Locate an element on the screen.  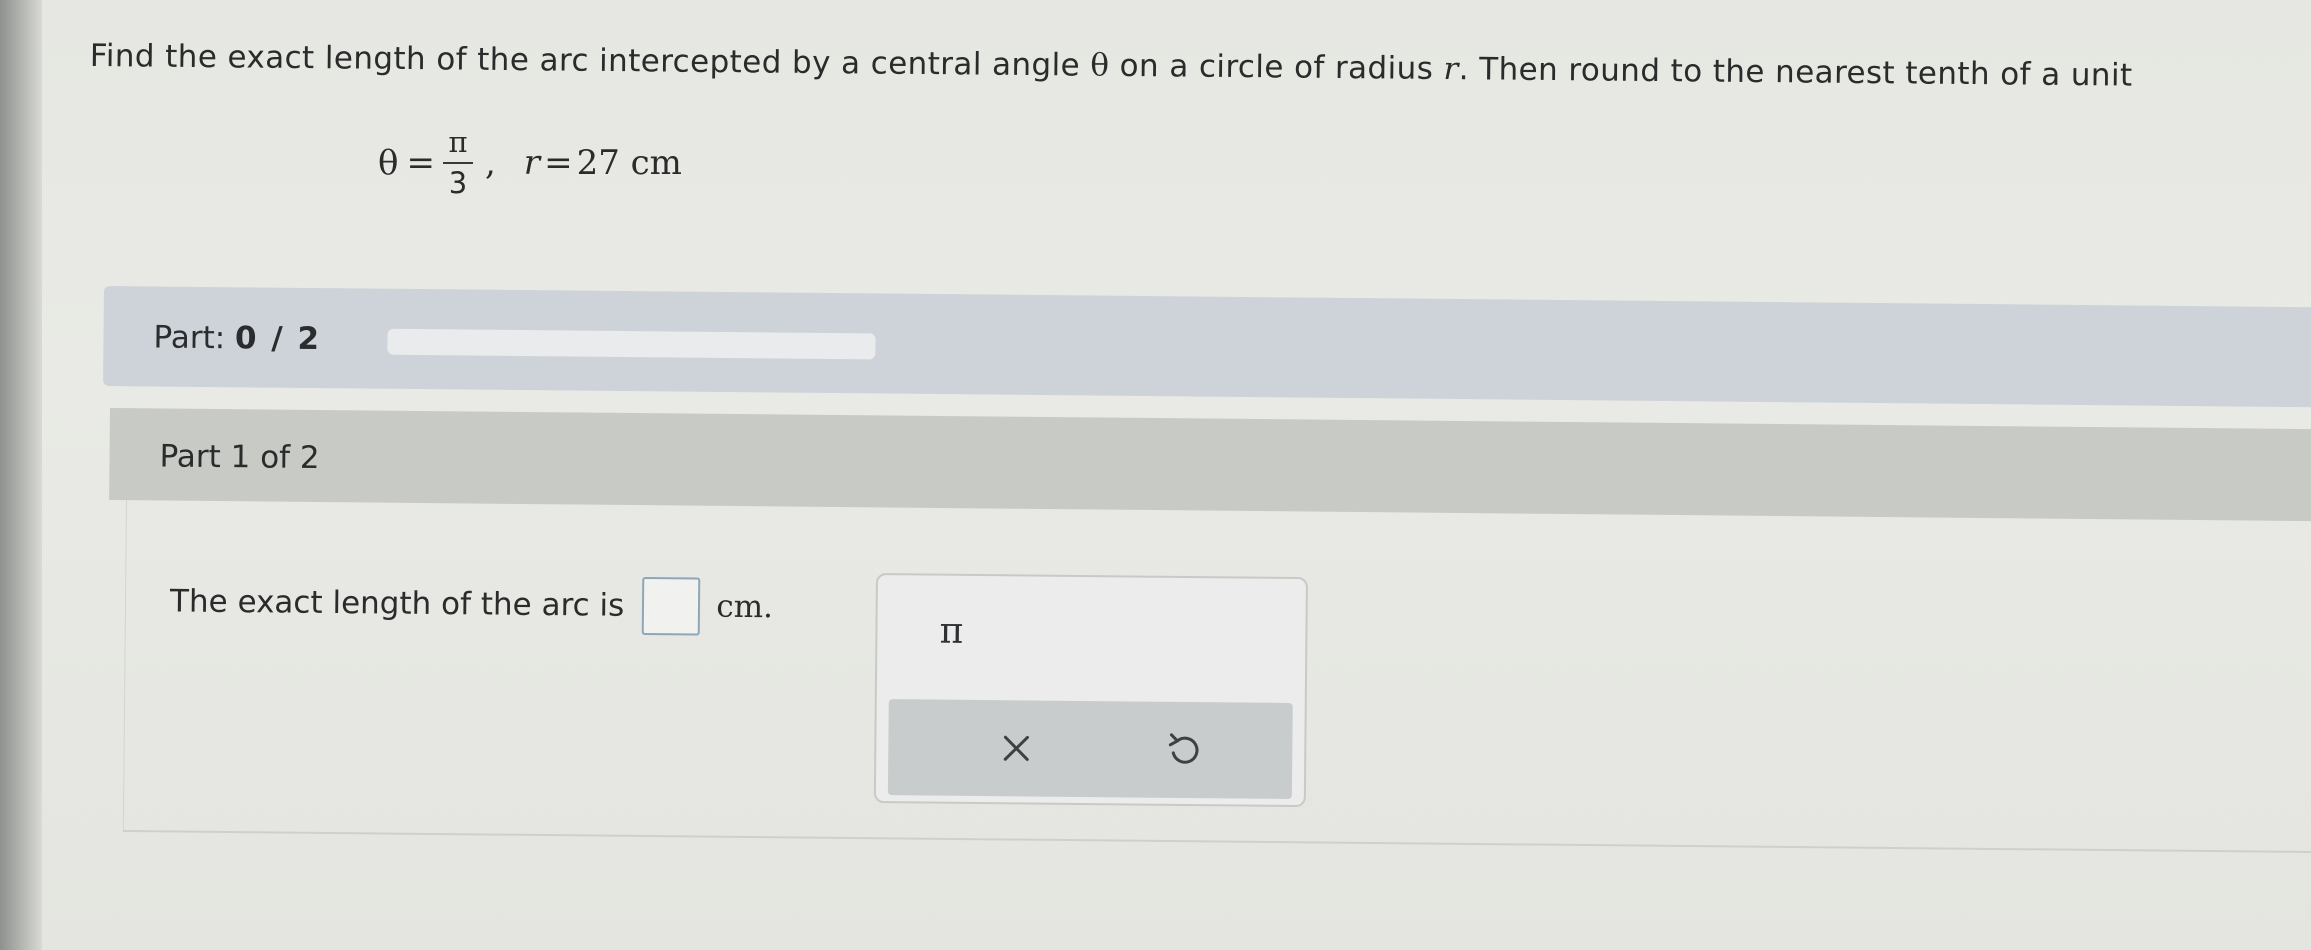
answer-line: The exact length of the arc is cm. is located at coordinates (471, 604).